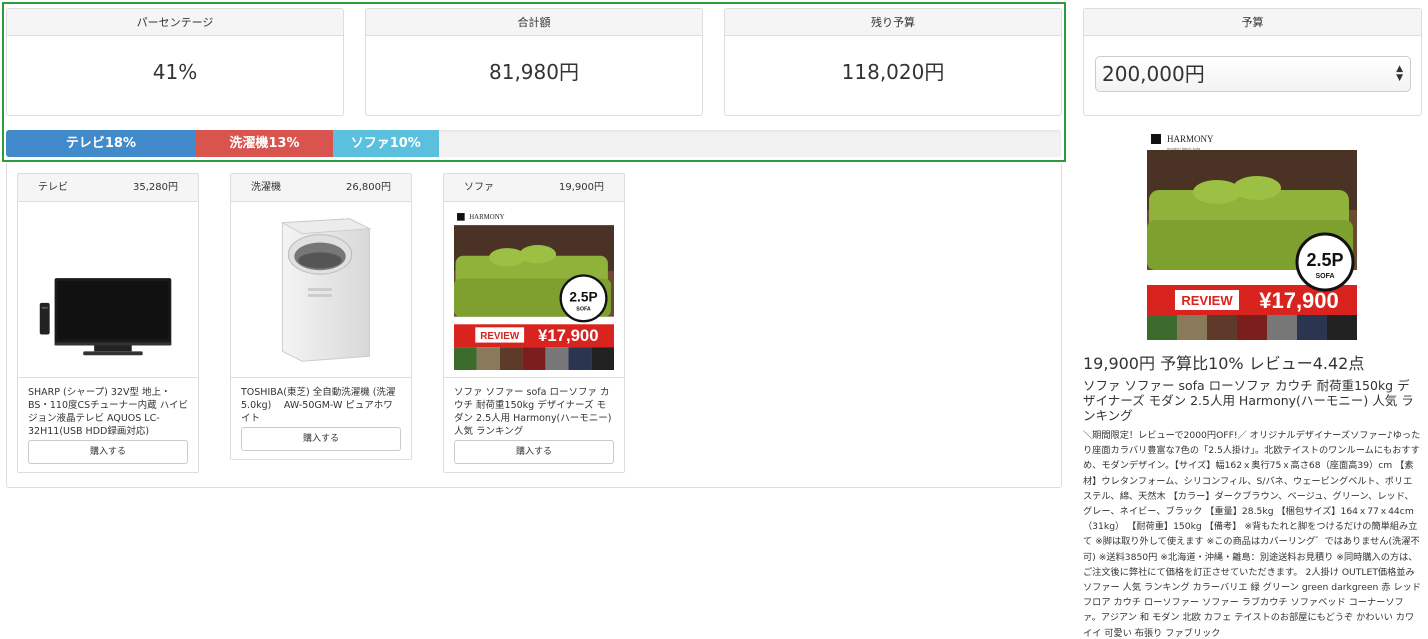 This screenshot has width=1428, height=639. I want to click on budget-panel: 予算 200,000円 ▲ ▼, so click(1252, 62).